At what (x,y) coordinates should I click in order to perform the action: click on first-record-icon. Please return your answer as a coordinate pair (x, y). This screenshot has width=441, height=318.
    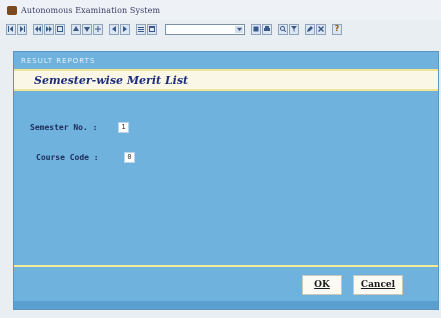
    Looking at the image, I should click on (11, 29).